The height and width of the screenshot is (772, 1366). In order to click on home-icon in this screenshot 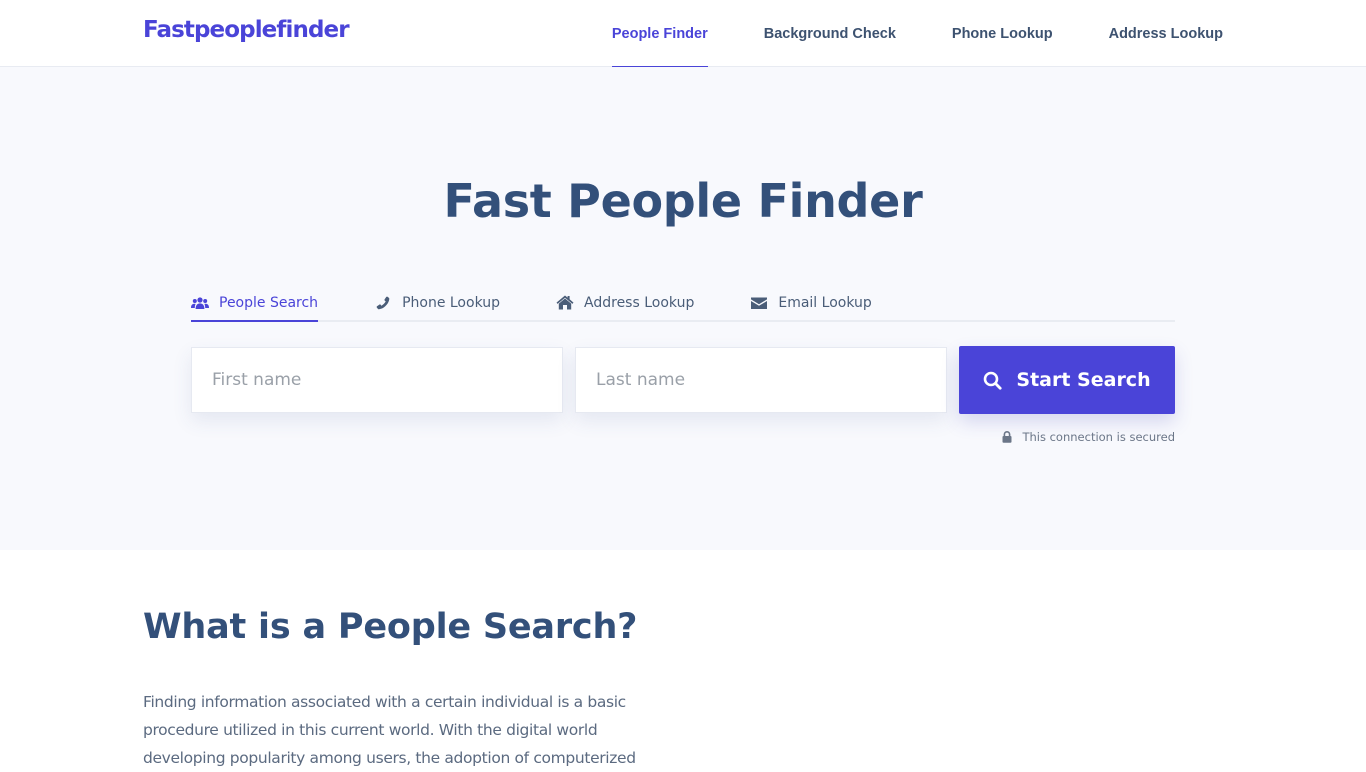, I will do `click(565, 302)`.